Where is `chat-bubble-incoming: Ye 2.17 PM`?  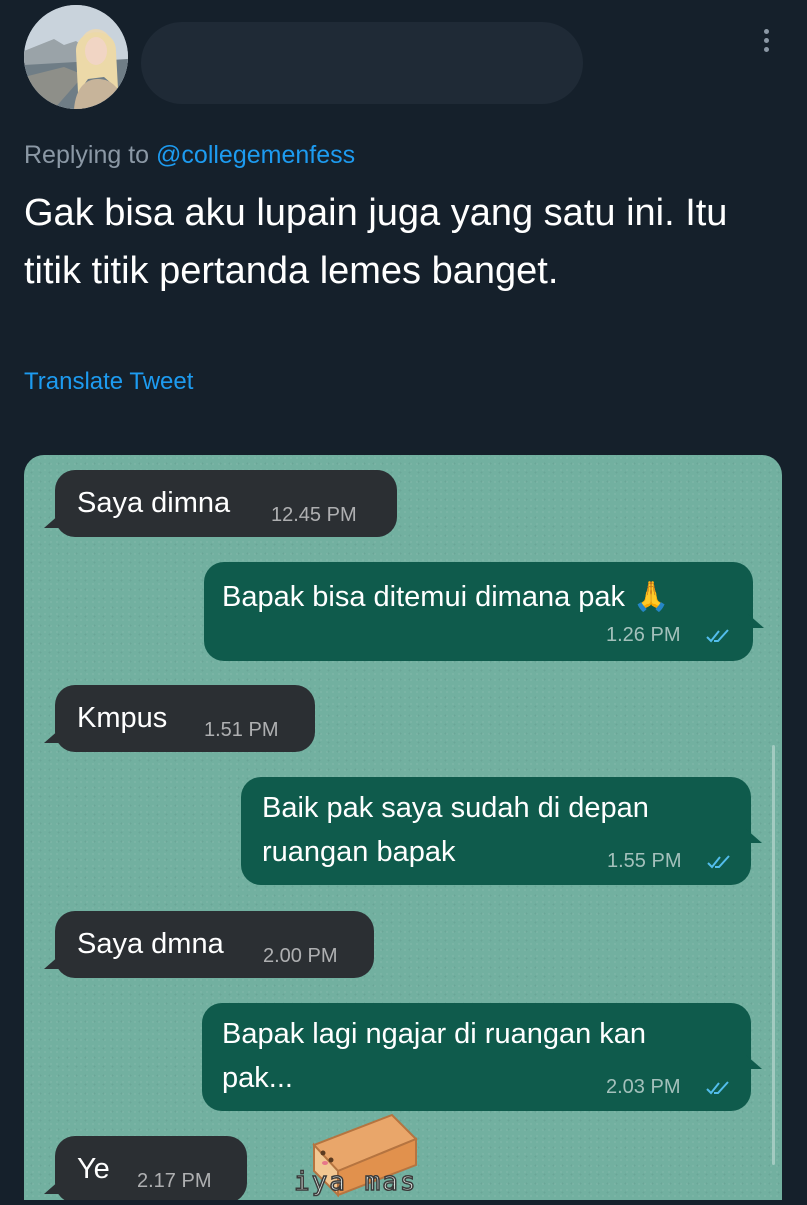
chat-bubble-incoming: Ye 2.17 PM is located at coordinates (145, 1168).